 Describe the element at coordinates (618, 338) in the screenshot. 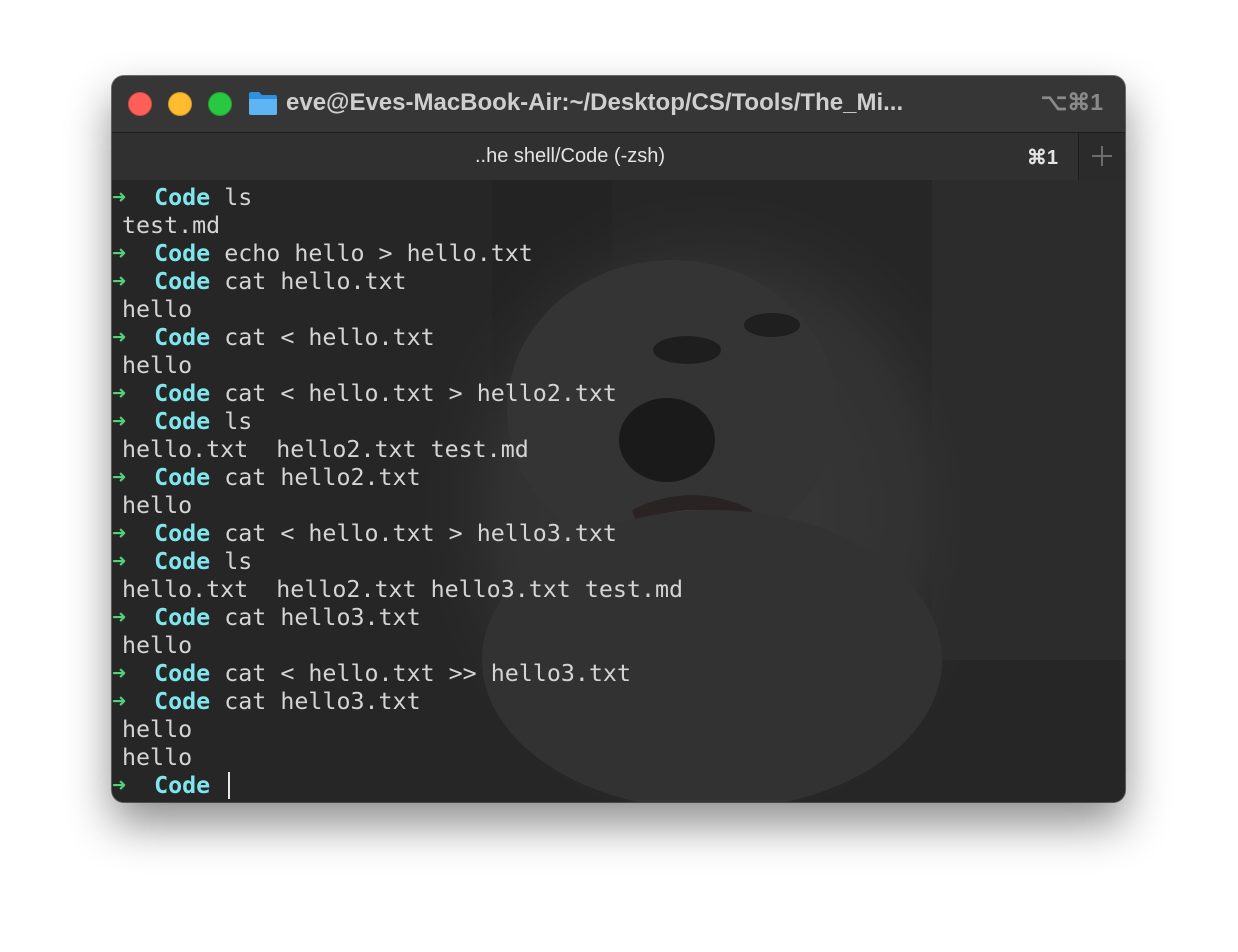

I see `prompt-line: ➜ Code cat < hello.txt` at that location.